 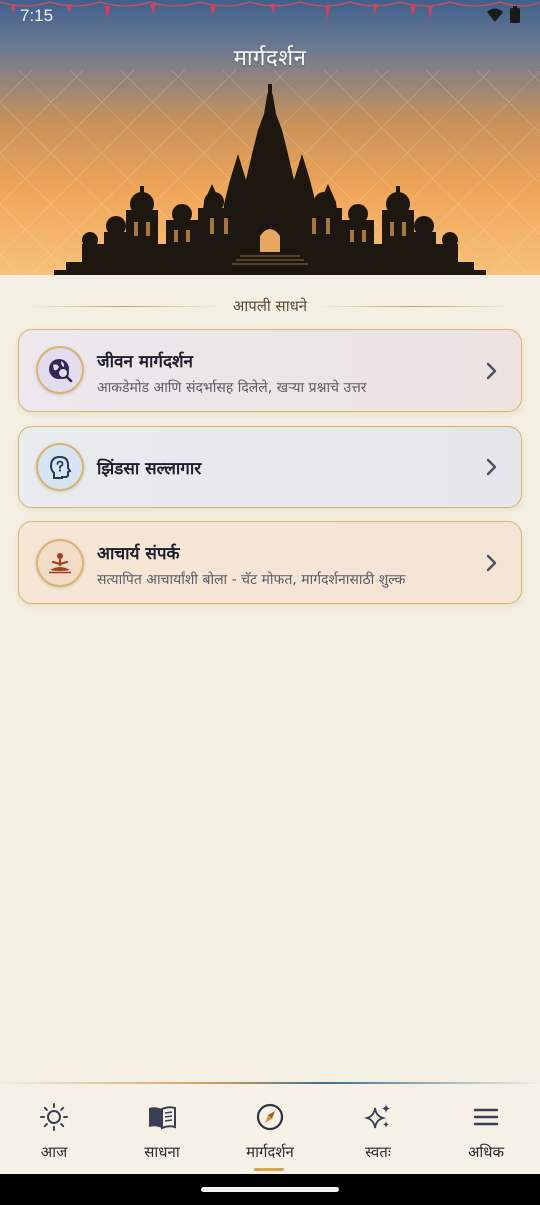 I want to click on nav-item-sadhana: साधना, so click(x=162, y=1129).